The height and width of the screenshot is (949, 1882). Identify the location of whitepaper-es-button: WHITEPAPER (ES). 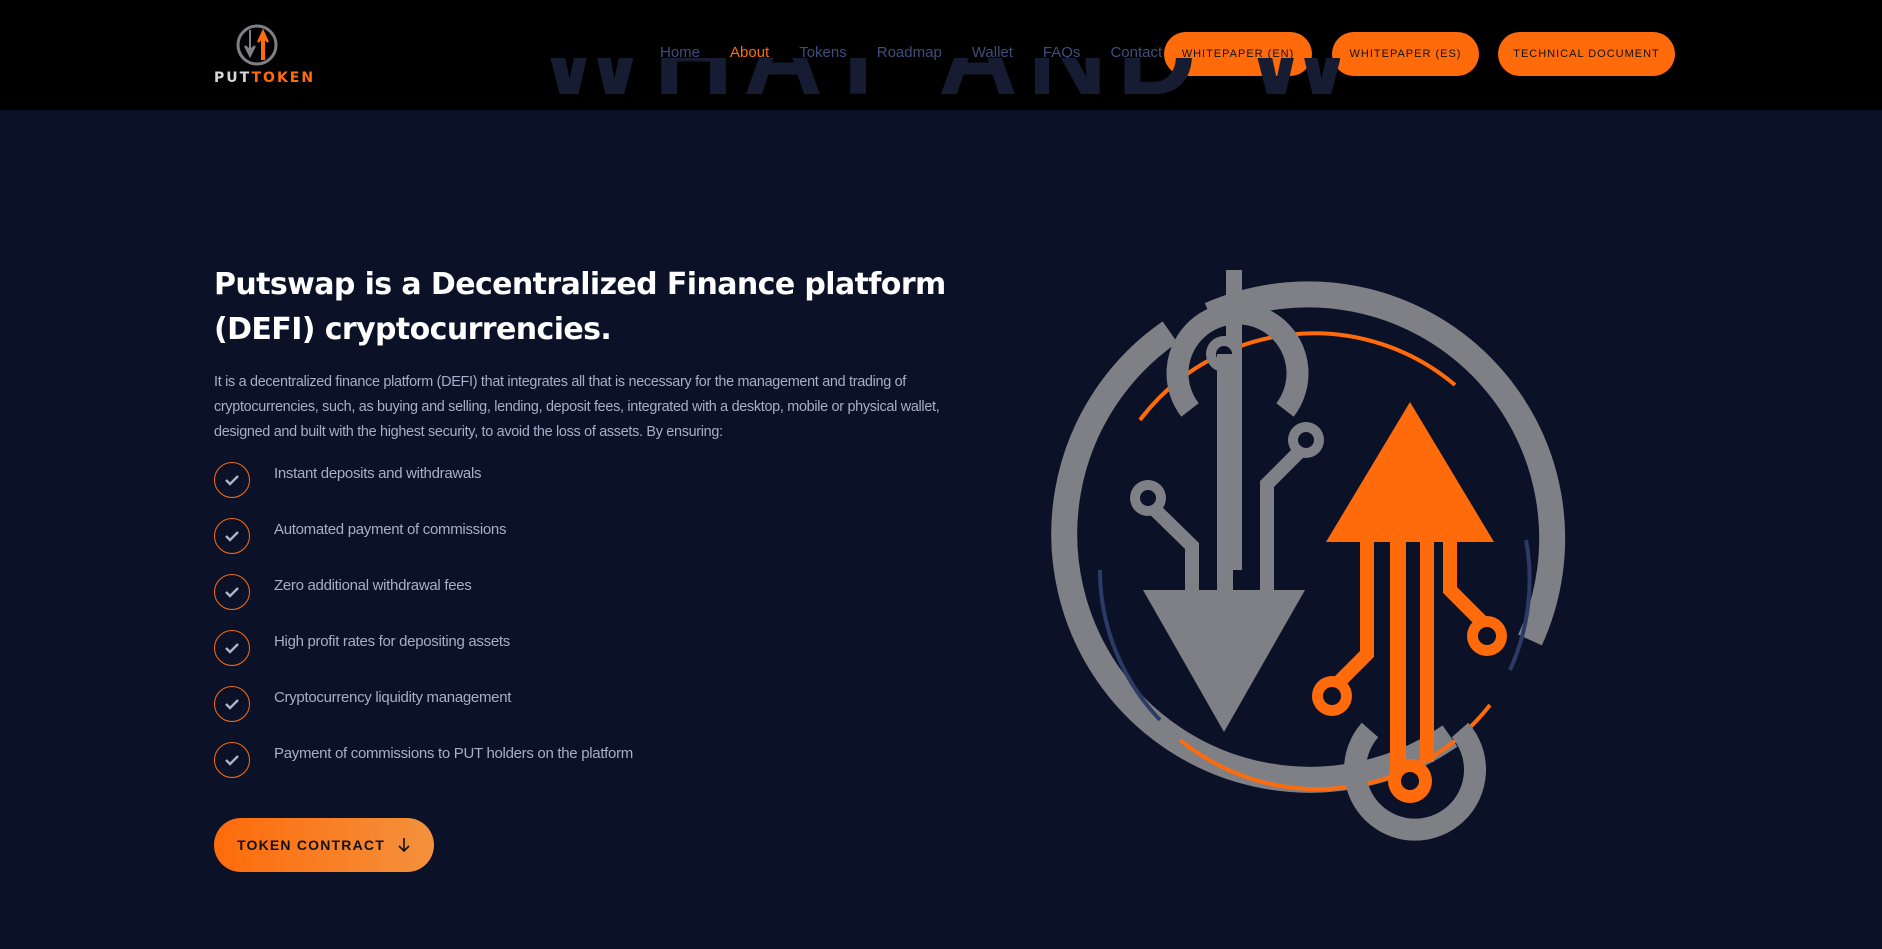
(1405, 54).